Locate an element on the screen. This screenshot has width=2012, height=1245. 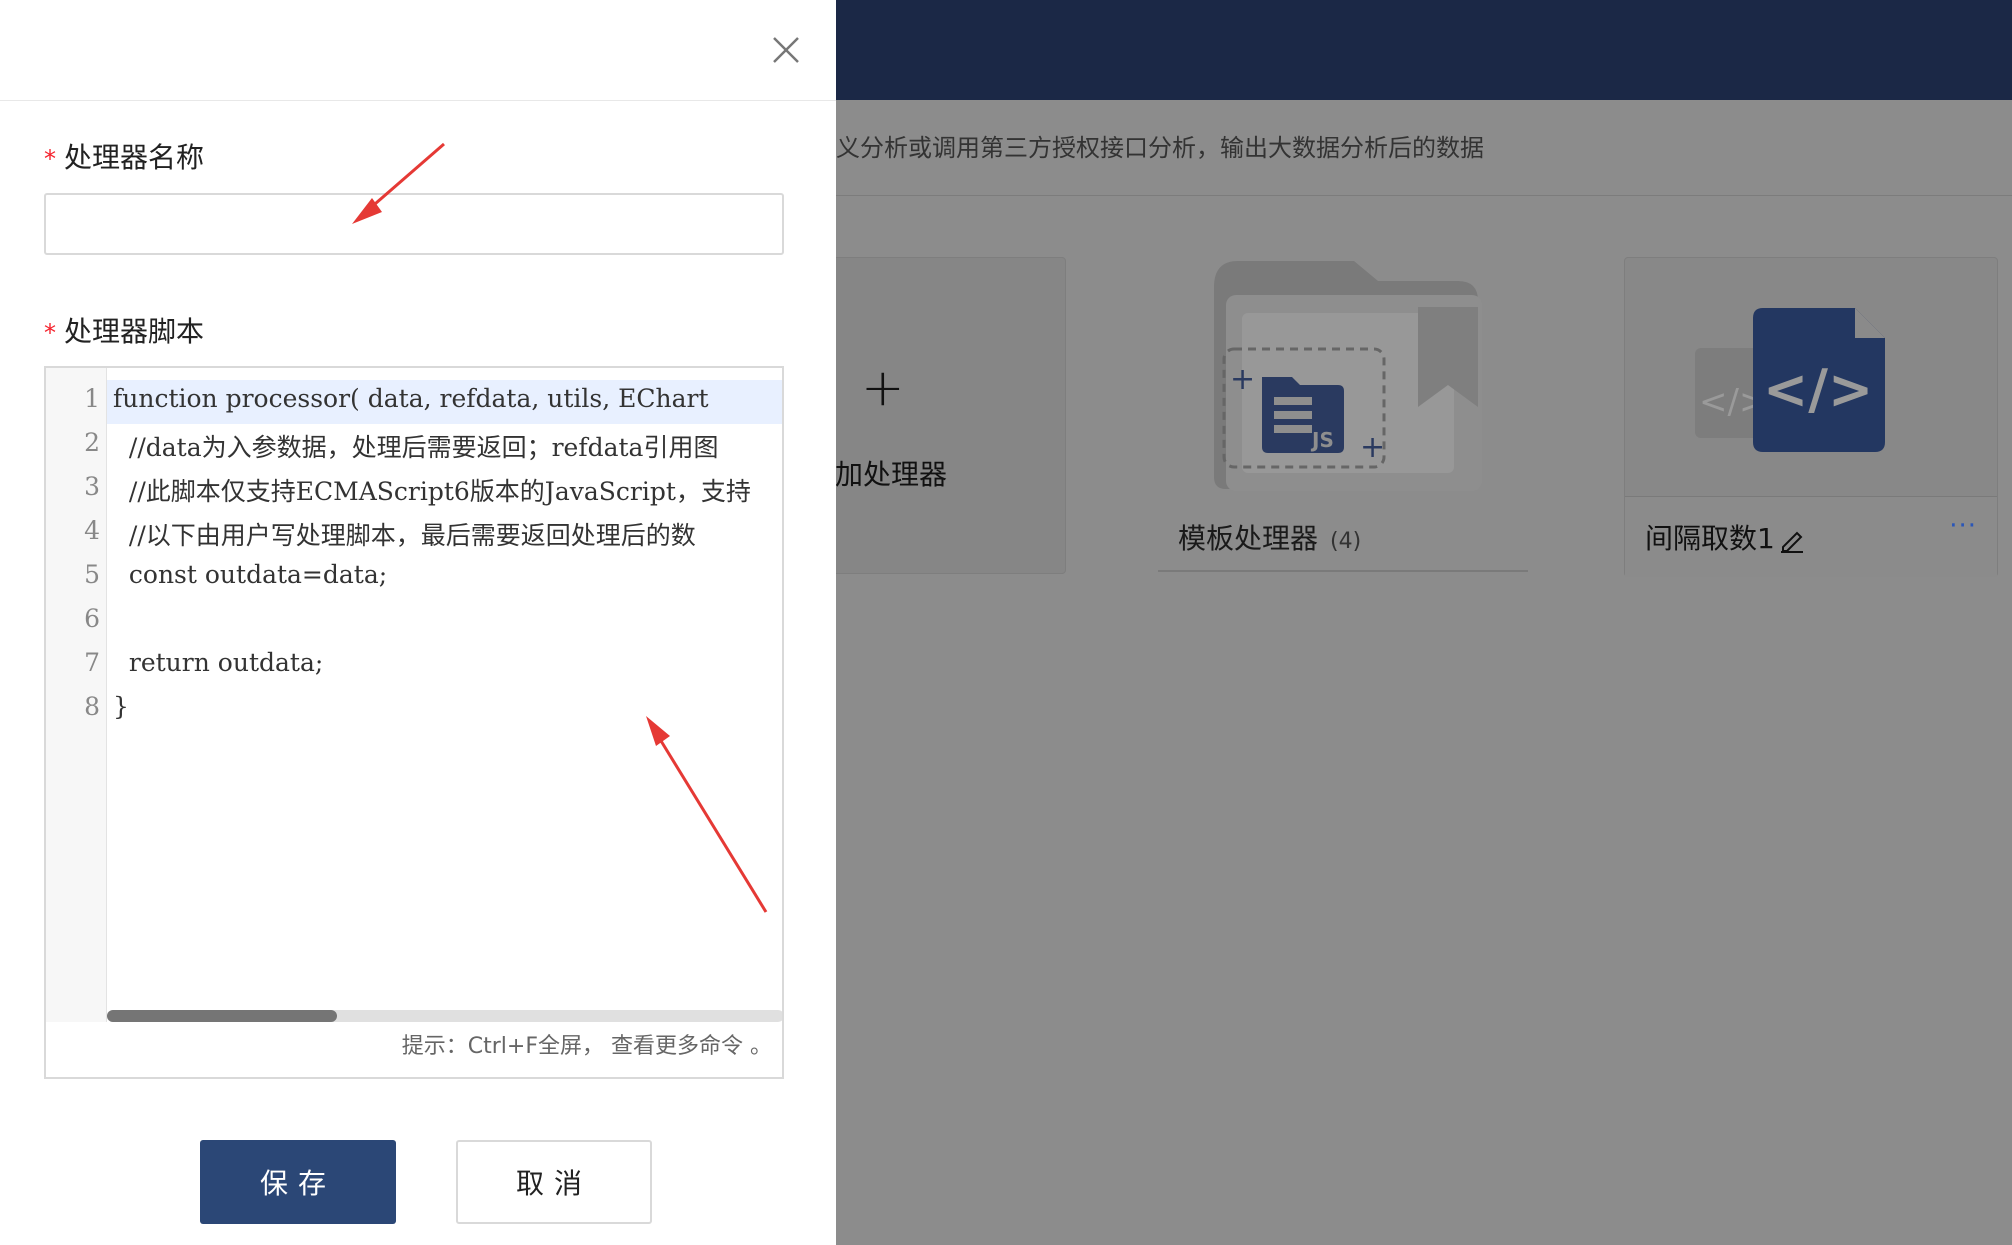
code-line: } is located at coordinates (121, 706).